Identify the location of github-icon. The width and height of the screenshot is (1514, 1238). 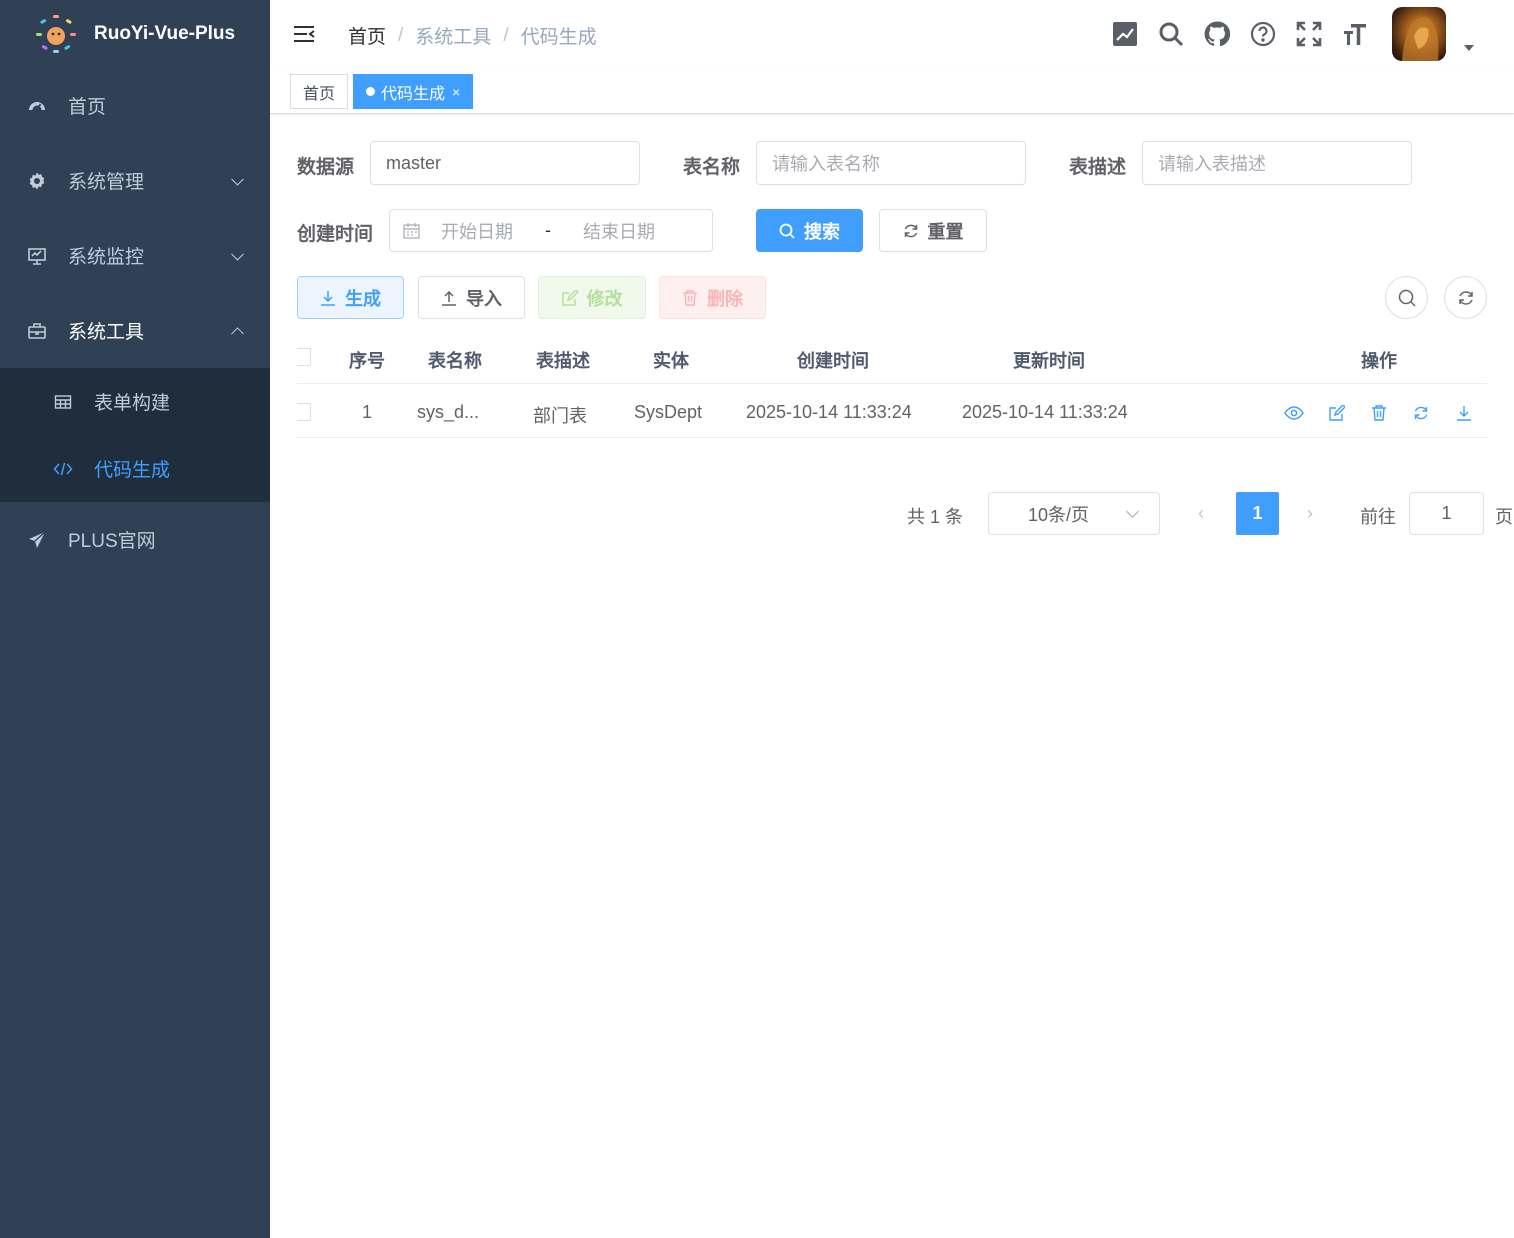
(1217, 34).